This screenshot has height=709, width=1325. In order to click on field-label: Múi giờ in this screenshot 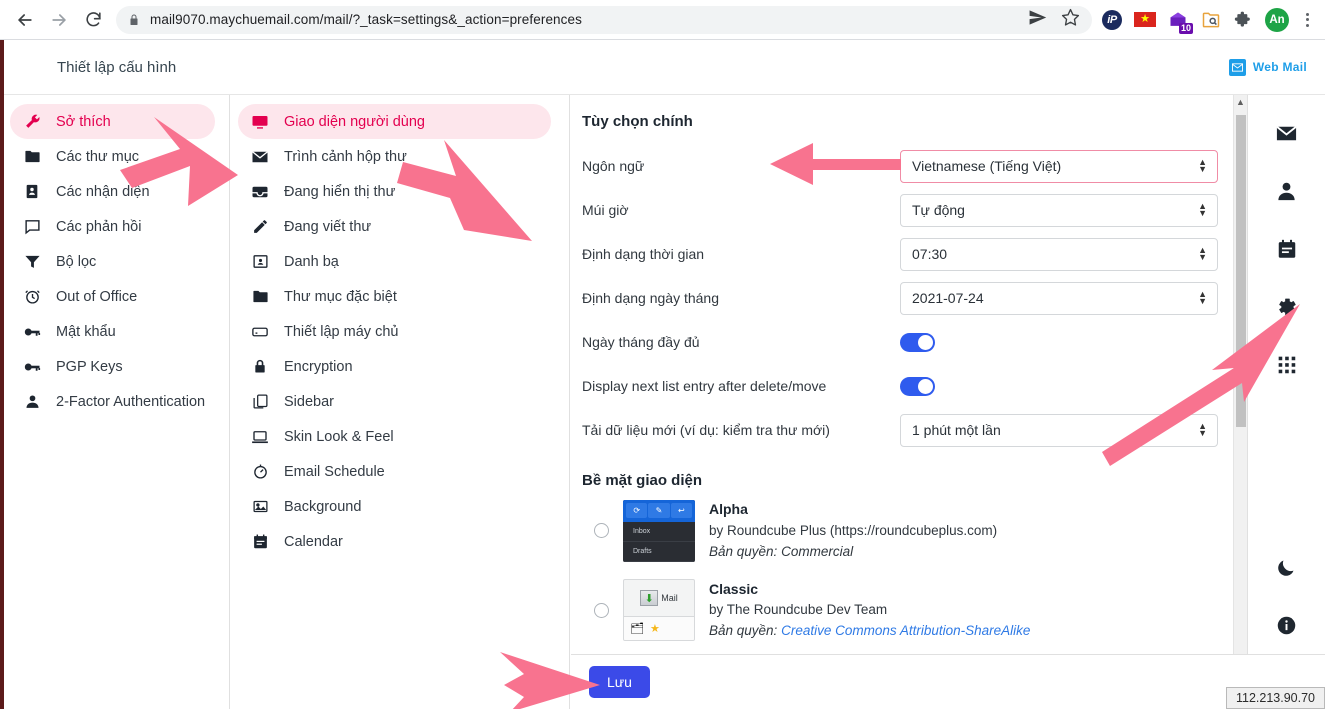, I will do `click(605, 210)`.